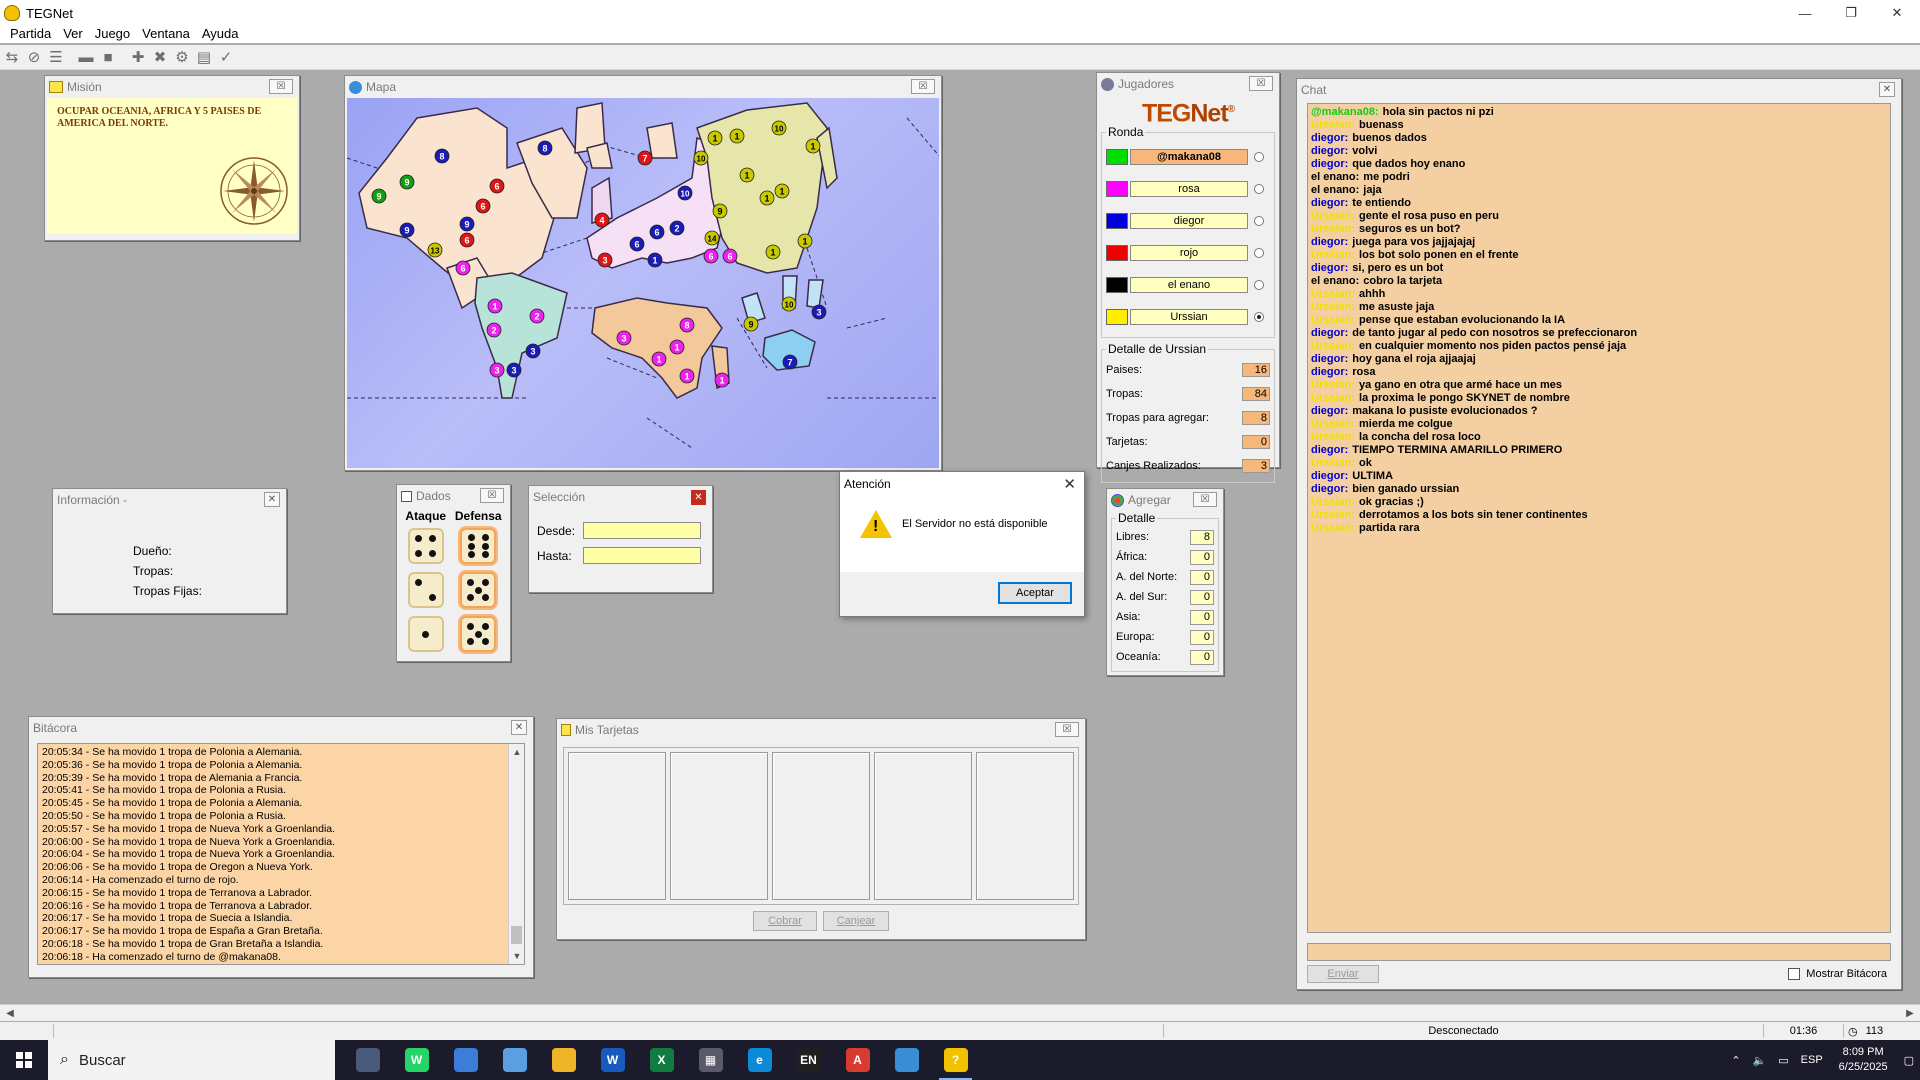 The height and width of the screenshot is (1080, 1920). Describe the element at coordinates (204, 57) in the screenshot. I see `card-icon: ▤` at that location.